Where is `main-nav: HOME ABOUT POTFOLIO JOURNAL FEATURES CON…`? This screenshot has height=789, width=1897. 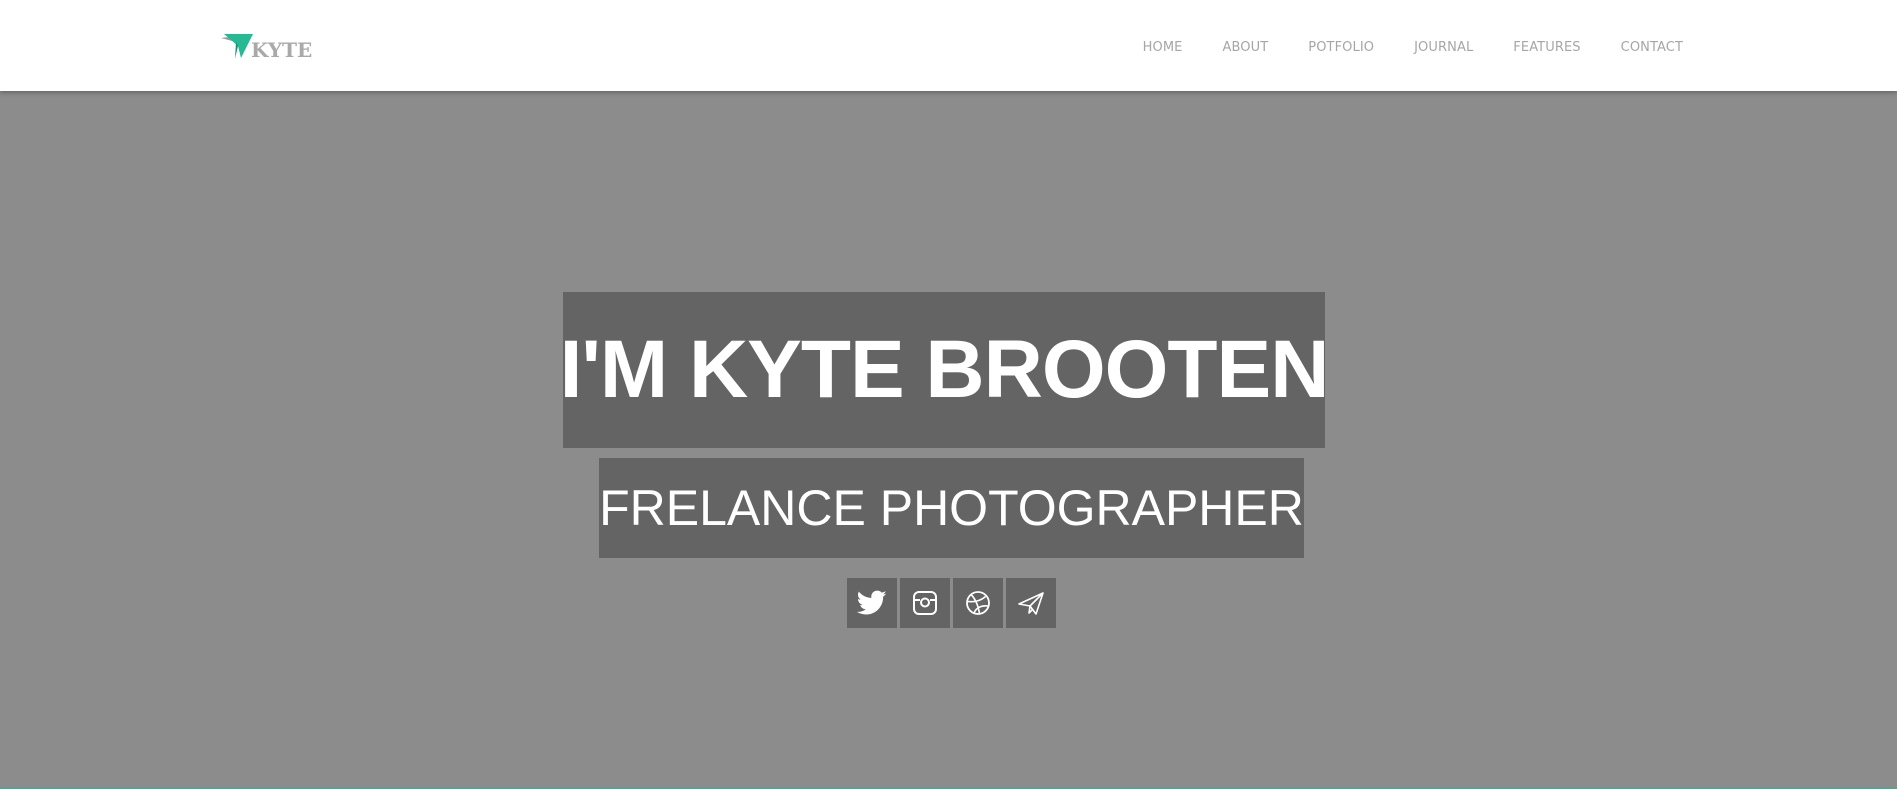
main-nav: HOME ABOUT POTFOLIO JOURNAL FEATURES CON… is located at coordinates (1413, 48).